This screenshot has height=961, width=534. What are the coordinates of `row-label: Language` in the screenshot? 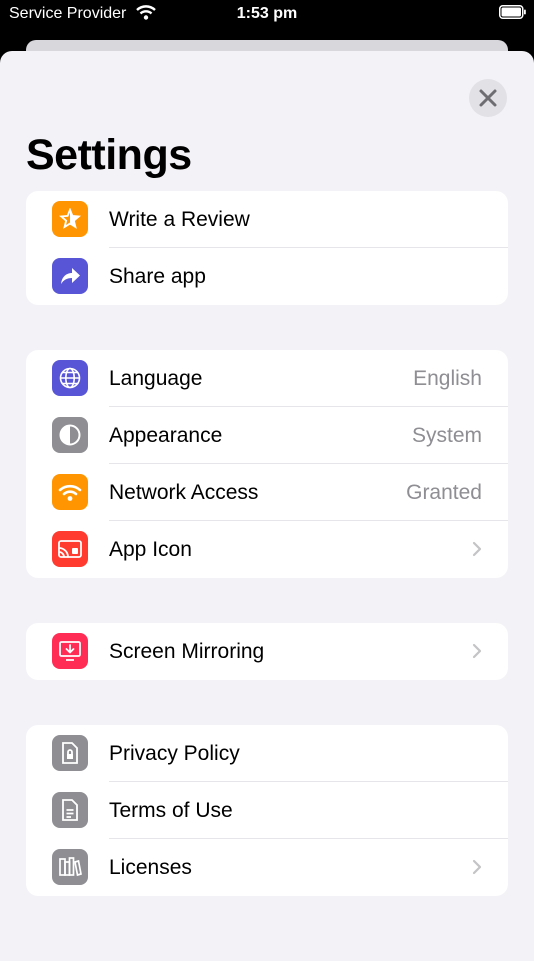 It's located at (156, 378).